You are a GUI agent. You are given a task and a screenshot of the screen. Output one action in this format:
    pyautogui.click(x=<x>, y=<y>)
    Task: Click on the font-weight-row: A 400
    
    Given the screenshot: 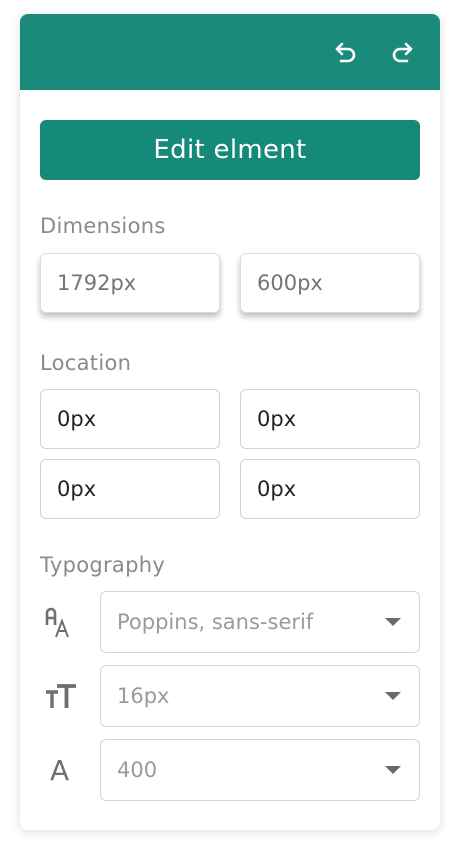 What is the action you would take?
    pyautogui.click(x=230, y=770)
    